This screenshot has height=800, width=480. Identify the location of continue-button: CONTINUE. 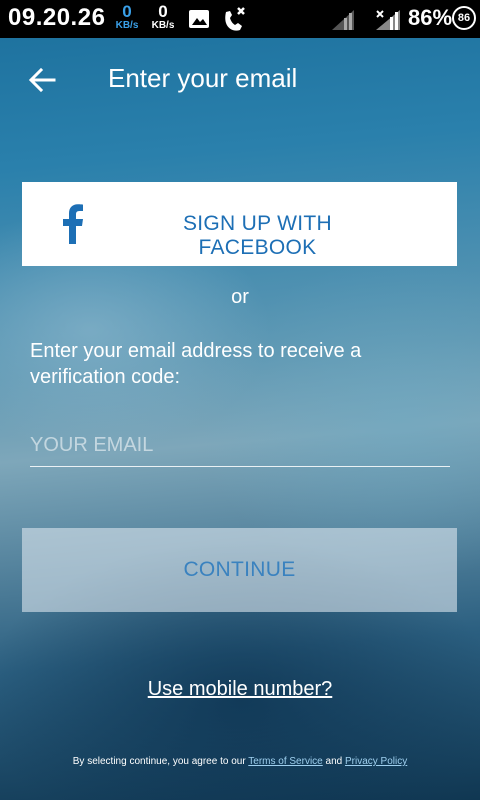
(239, 570).